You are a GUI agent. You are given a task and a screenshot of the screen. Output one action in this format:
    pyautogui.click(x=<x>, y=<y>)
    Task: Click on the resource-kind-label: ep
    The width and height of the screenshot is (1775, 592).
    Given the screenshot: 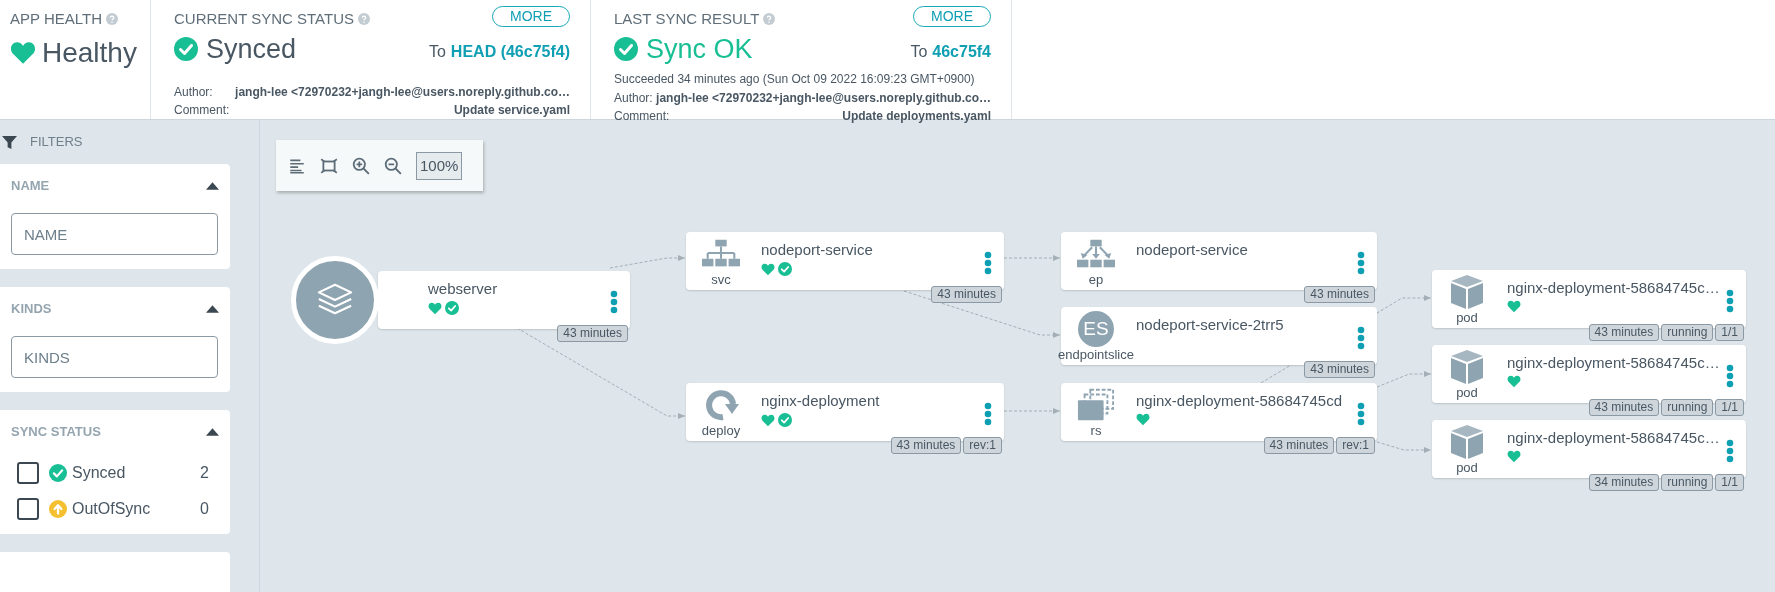 What is the action you would take?
    pyautogui.click(x=1096, y=279)
    